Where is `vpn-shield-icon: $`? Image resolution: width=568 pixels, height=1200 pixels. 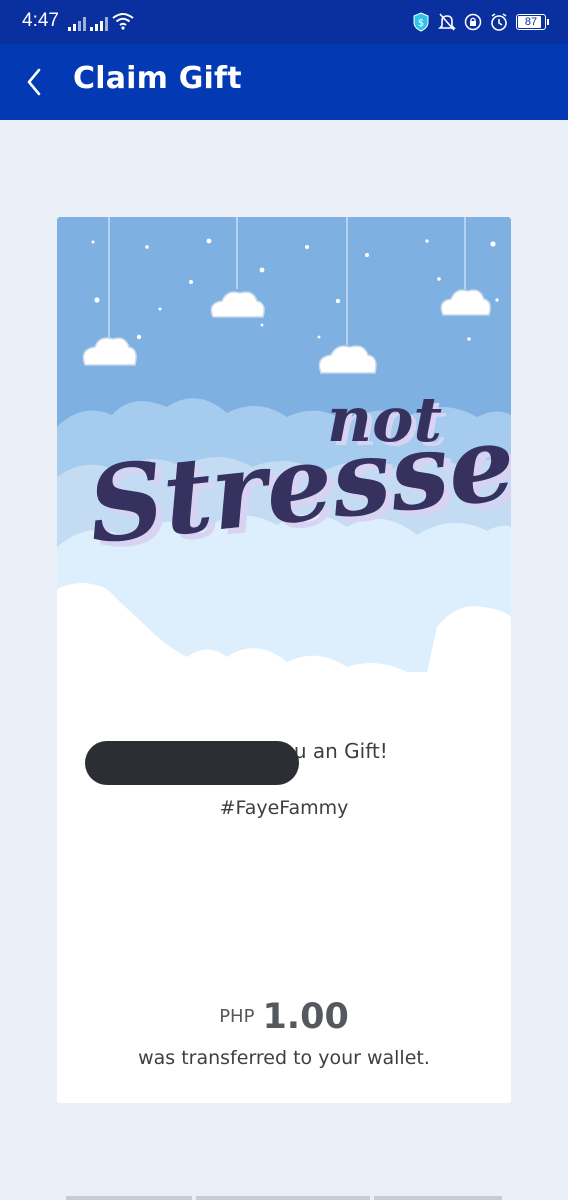 vpn-shield-icon: $ is located at coordinates (421, 22).